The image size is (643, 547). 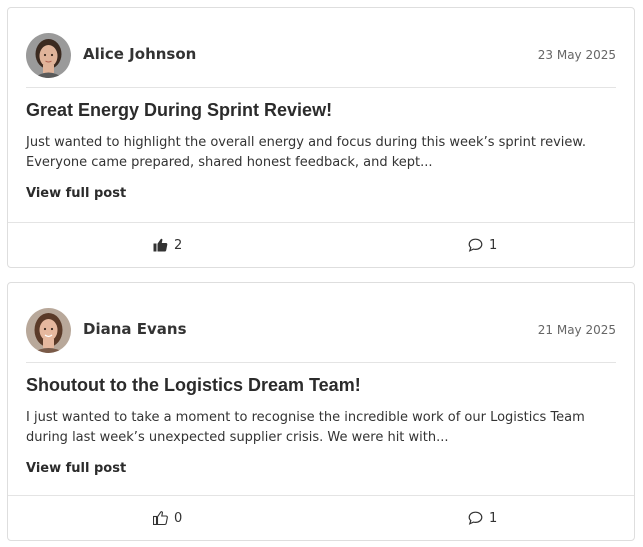 What do you see at coordinates (576, 55) in the screenshot?
I see `post-date: 23 May 2025` at bounding box center [576, 55].